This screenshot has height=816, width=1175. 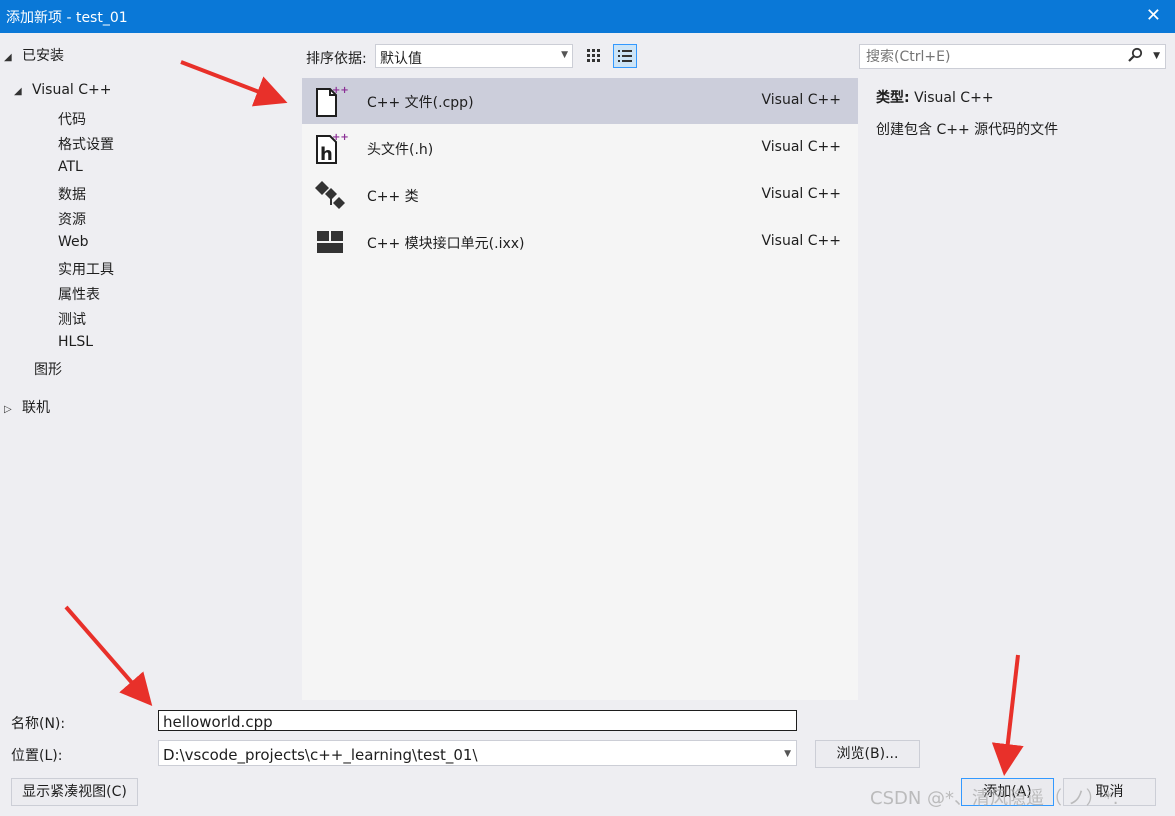 I want to click on location-input, so click(x=463, y=754).